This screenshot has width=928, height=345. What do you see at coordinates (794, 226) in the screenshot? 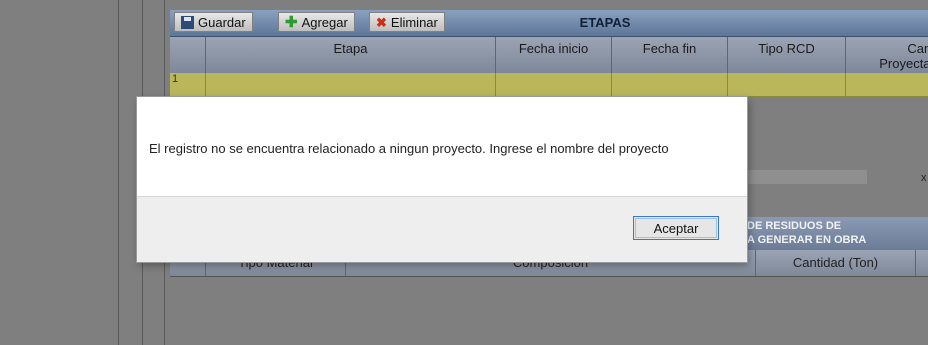
I see `residuos-title-line1: DE RESIDUOS DE` at bounding box center [794, 226].